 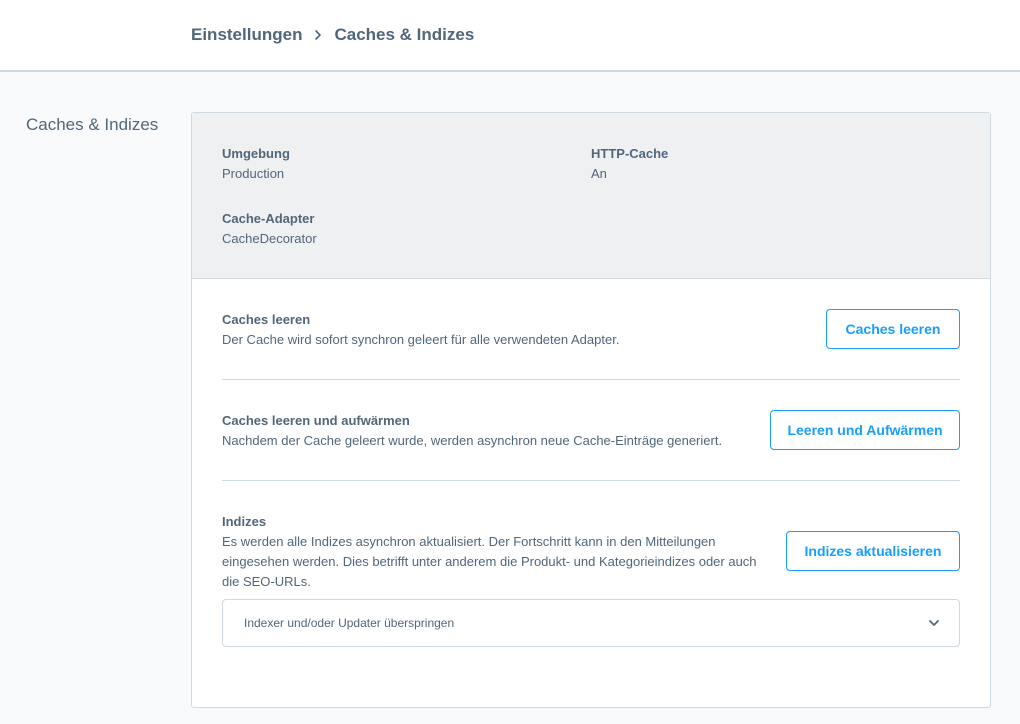 I want to click on http-cache-label: HTTP-Cache, so click(x=630, y=153).